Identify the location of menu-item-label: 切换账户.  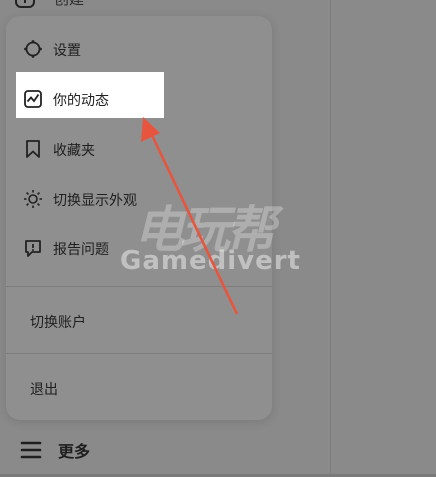
(58, 323).